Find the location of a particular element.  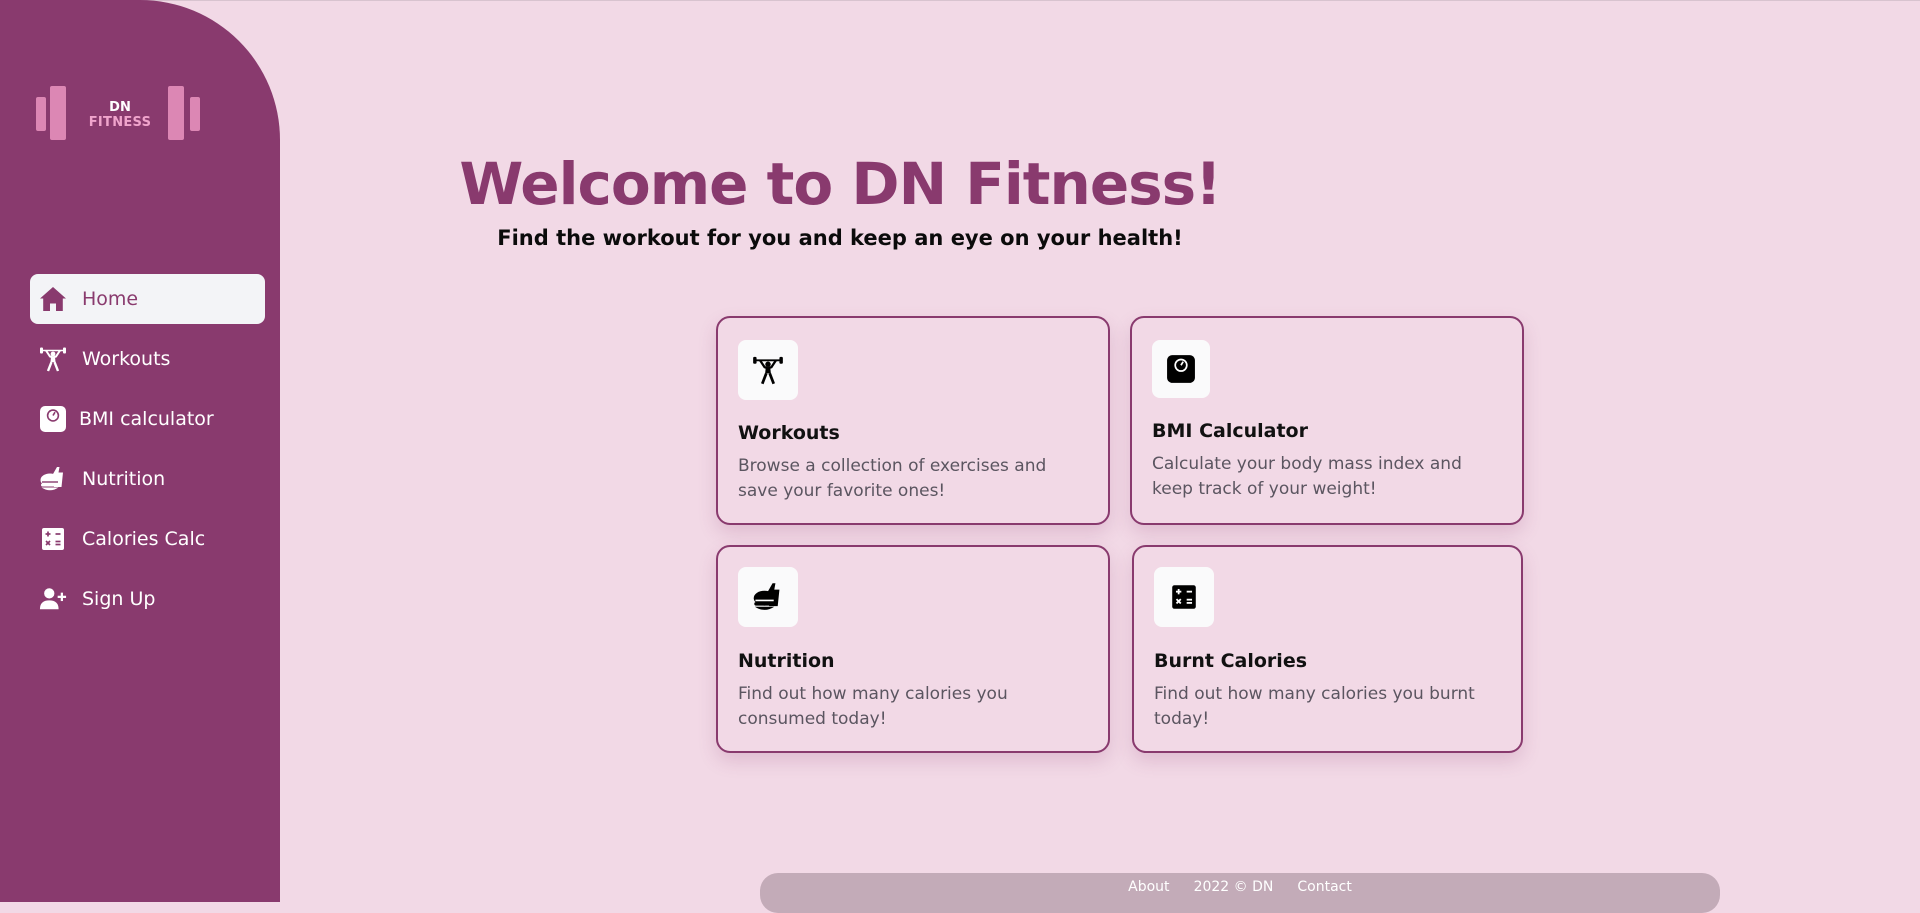

logo-text: DN FITNESS is located at coordinates (120, 115).